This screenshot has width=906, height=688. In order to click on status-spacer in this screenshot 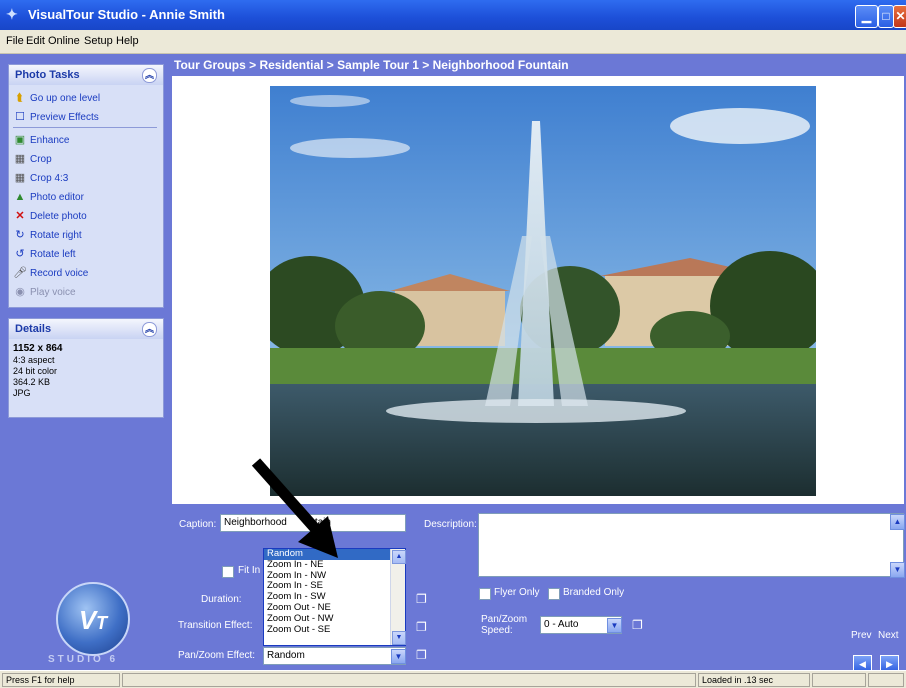, I will do `click(409, 680)`.